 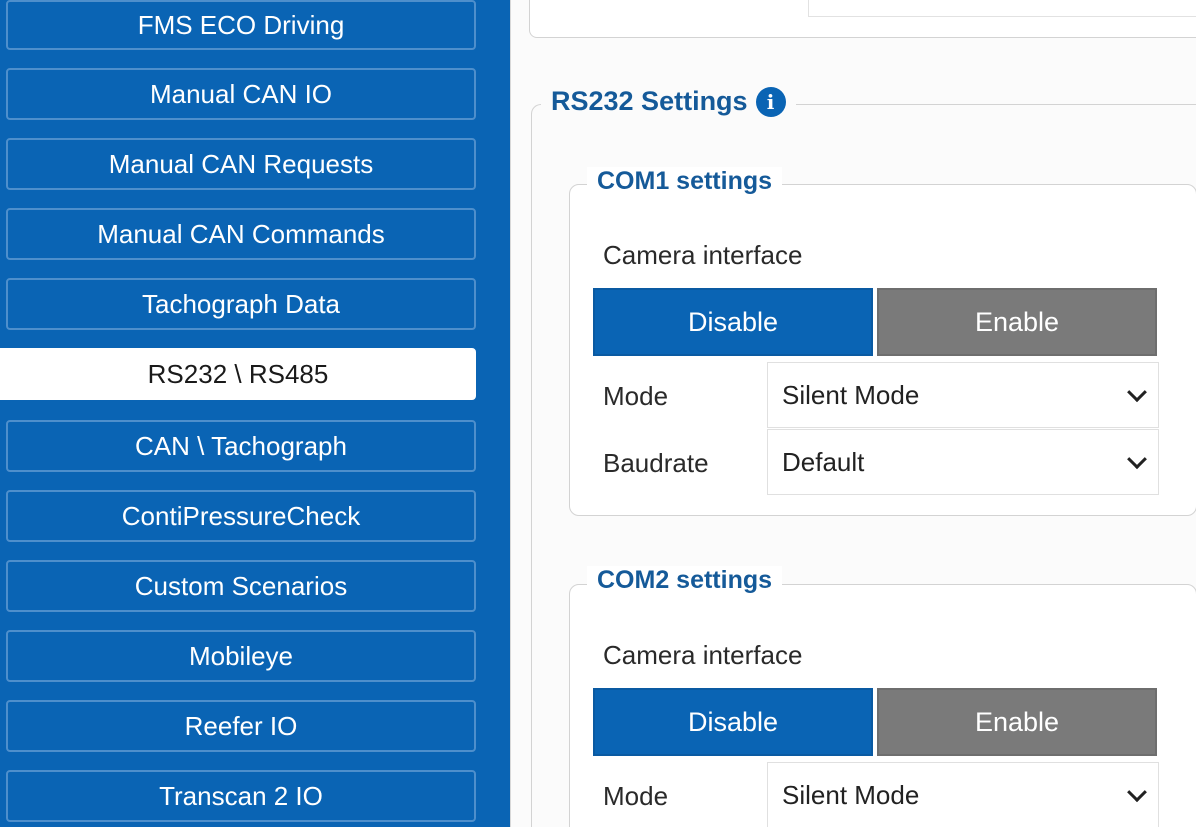 What do you see at coordinates (963, 395) in the screenshot?
I see `com1-mode-select: Silent Mode` at bounding box center [963, 395].